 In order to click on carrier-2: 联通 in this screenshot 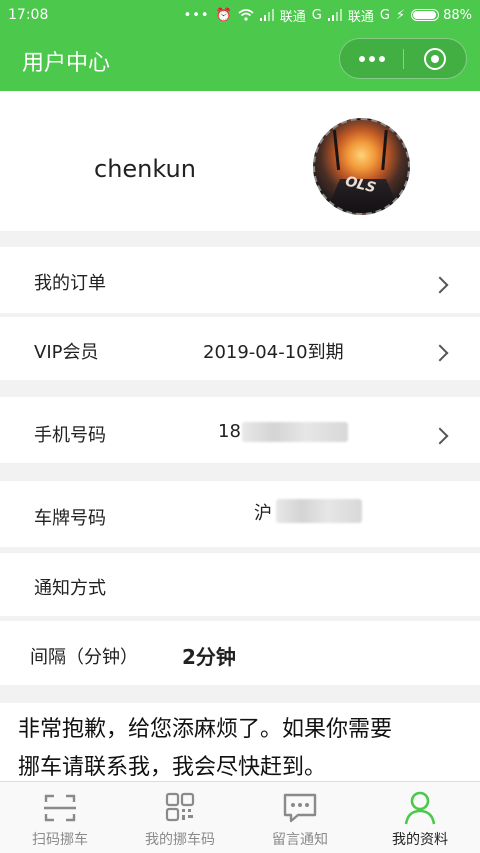, I will do `click(360, 17)`.